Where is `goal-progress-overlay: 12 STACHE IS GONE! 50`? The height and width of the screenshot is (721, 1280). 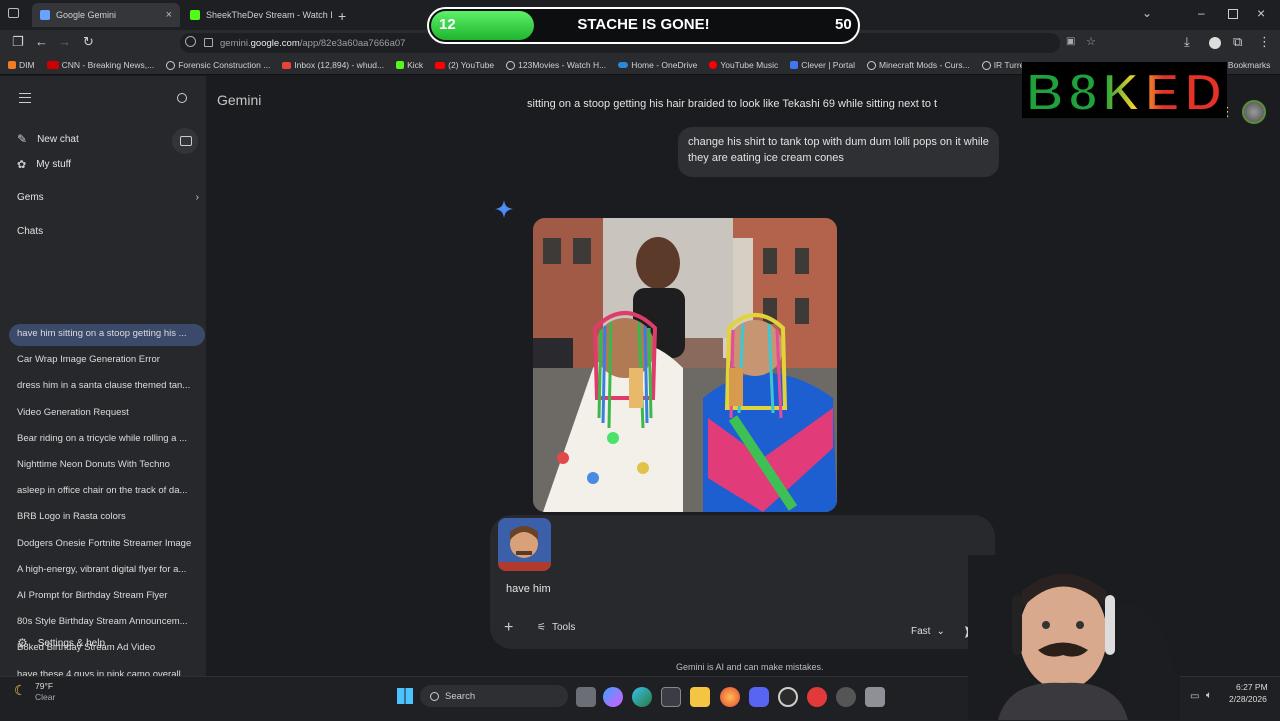
goal-progress-overlay: 12 STACHE IS GONE! 50 is located at coordinates (643, 25).